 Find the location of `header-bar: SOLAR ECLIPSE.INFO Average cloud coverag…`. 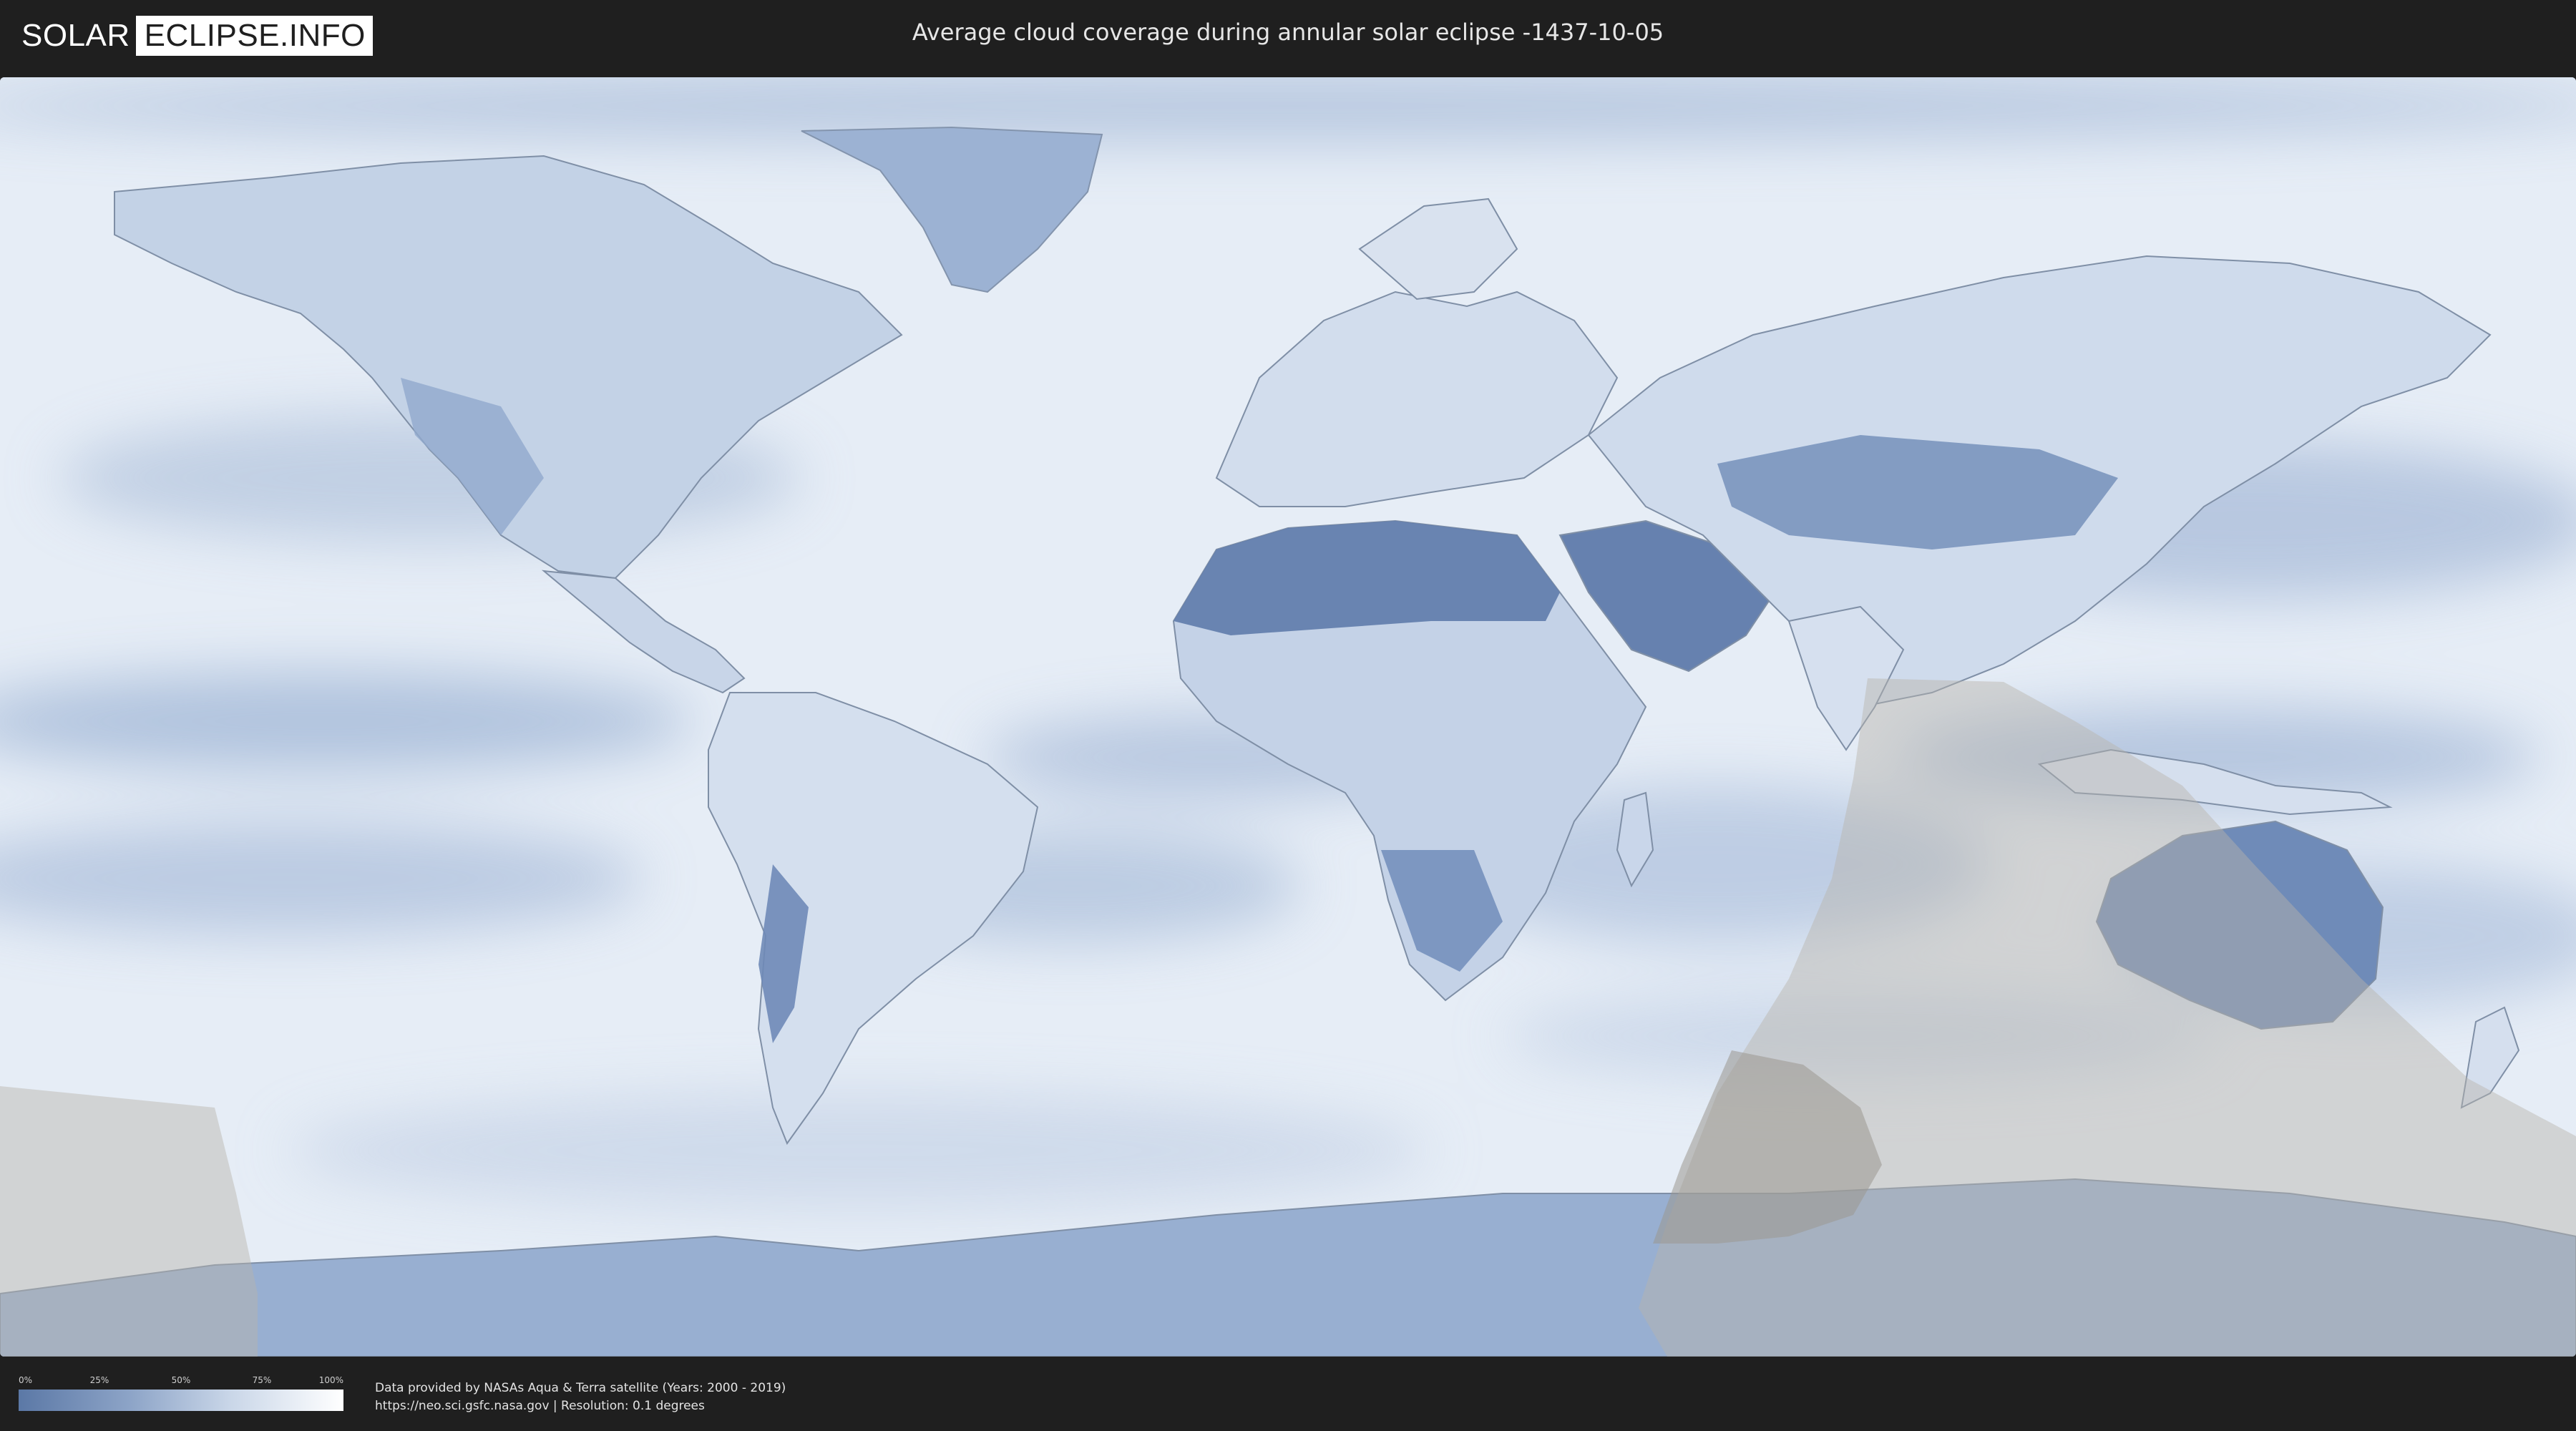

header-bar: SOLAR ECLIPSE.INFO Average cloud coverag… is located at coordinates (1288, 36).